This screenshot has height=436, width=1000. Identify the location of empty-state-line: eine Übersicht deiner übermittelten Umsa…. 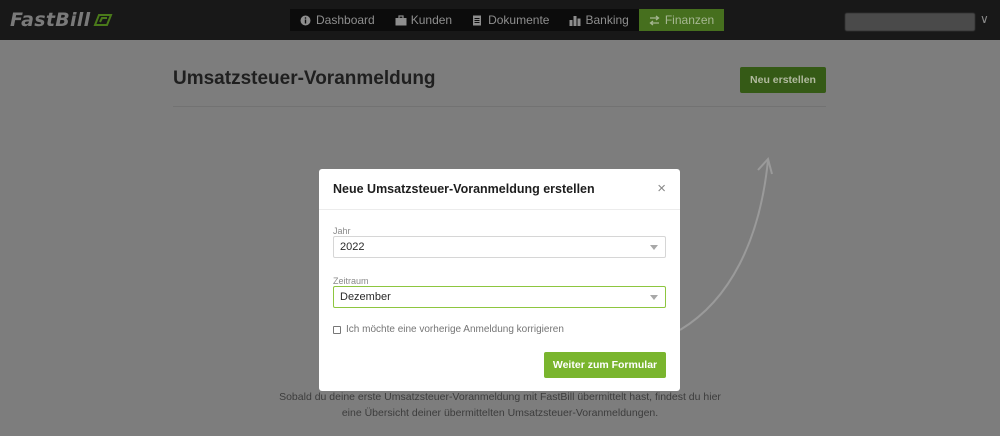
(500, 413).